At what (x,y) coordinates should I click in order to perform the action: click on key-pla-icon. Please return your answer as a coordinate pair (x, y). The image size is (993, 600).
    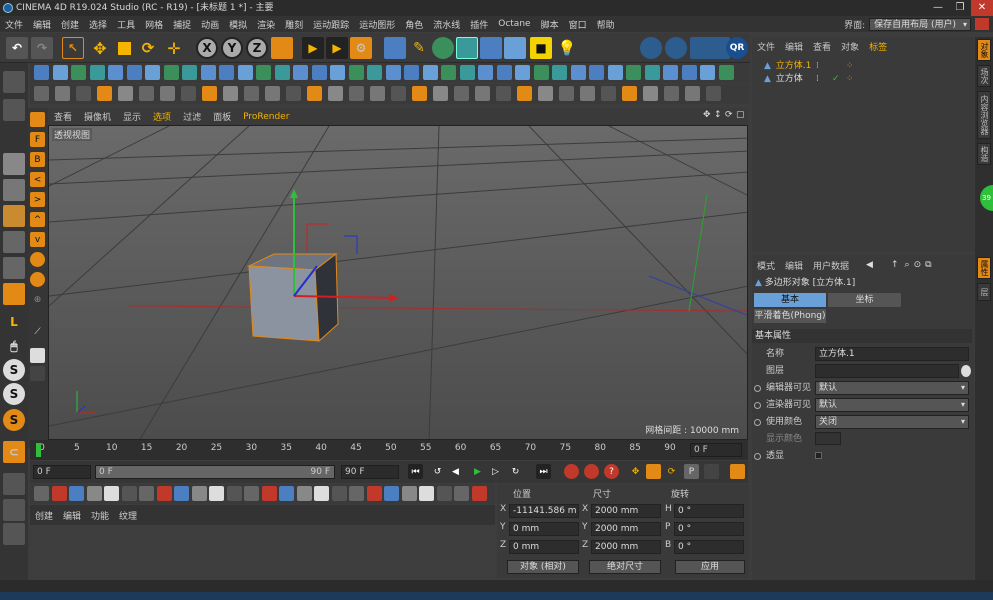
    Looking at the image, I should click on (711, 471).